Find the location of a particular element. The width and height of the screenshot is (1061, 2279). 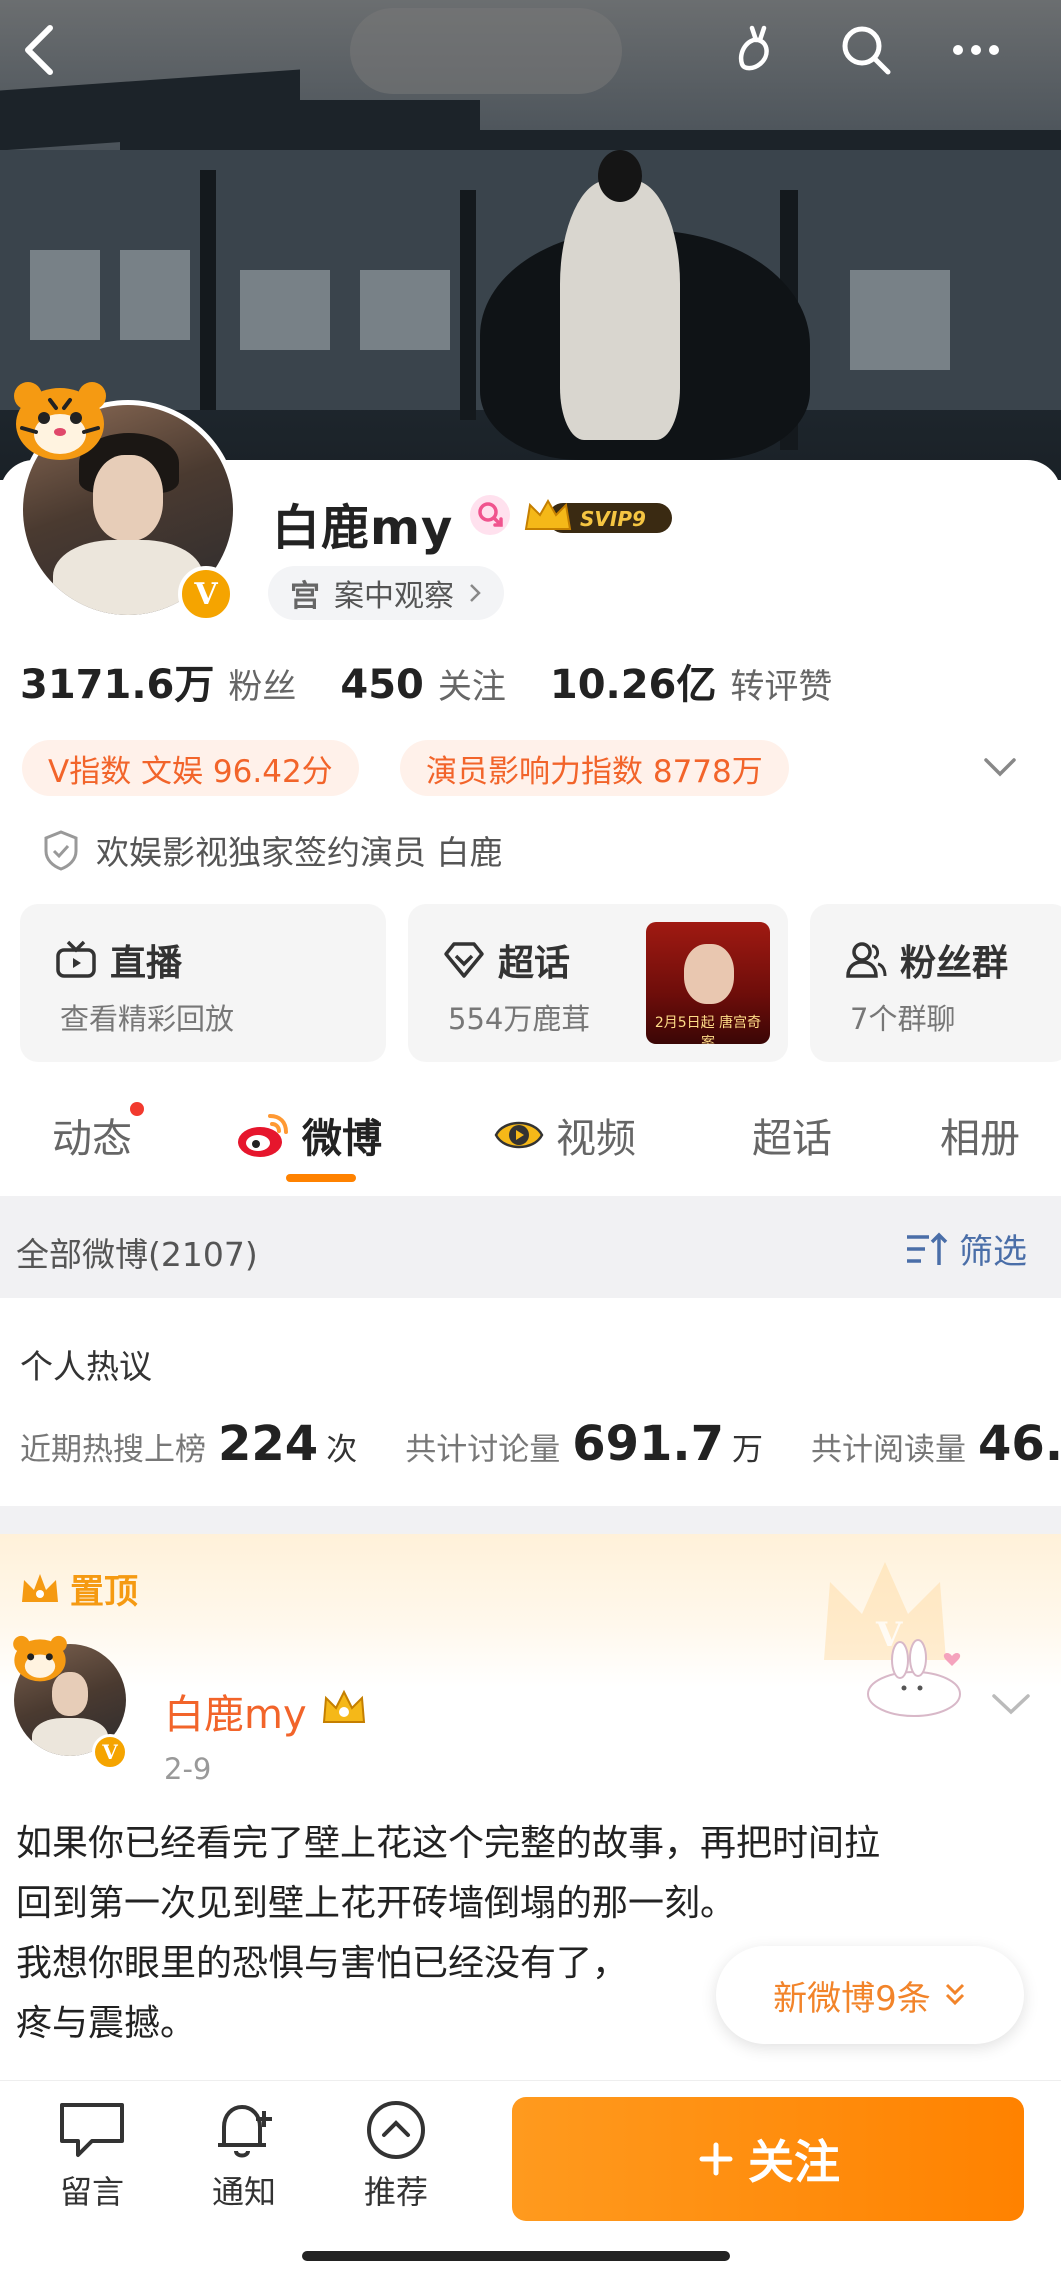

bell-plus-icon is located at coordinates (245, 2131).